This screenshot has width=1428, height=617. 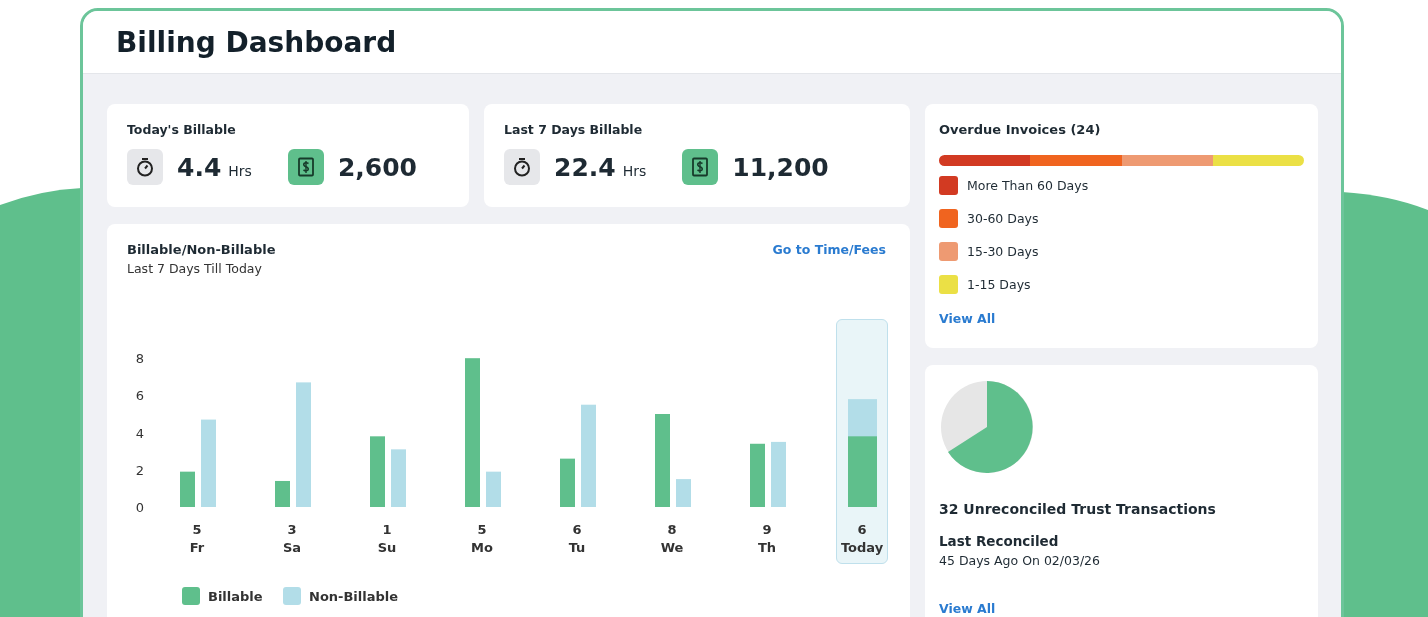 What do you see at coordinates (1078, 509) in the screenshot?
I see `trust-headline: 32 Unreconciled Trust Transactions` at bounding box center [1078, 509].